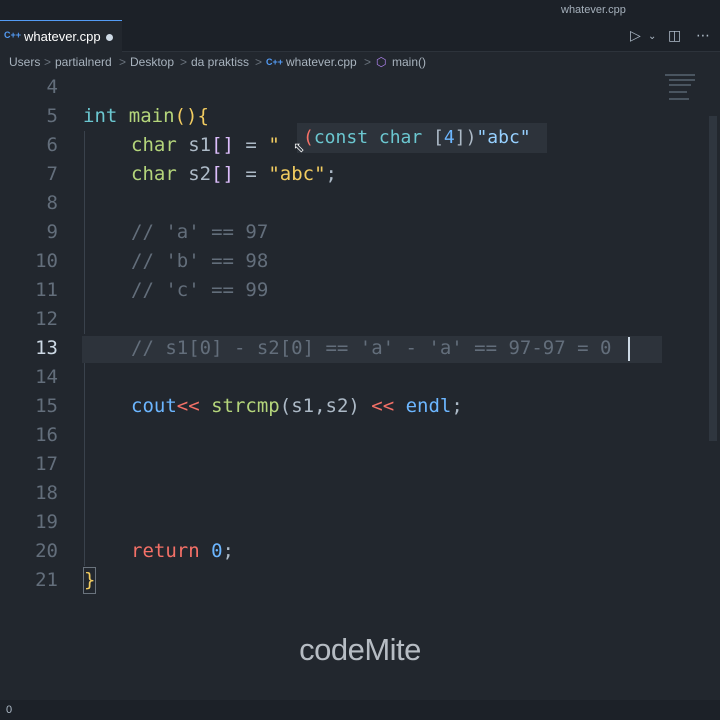 This screenshot has width=720, height=720. What do you see at coordinates (205, 145) in the screenshot?
I see `code-line: char s1[] = "` at bounding box center [205, 145].